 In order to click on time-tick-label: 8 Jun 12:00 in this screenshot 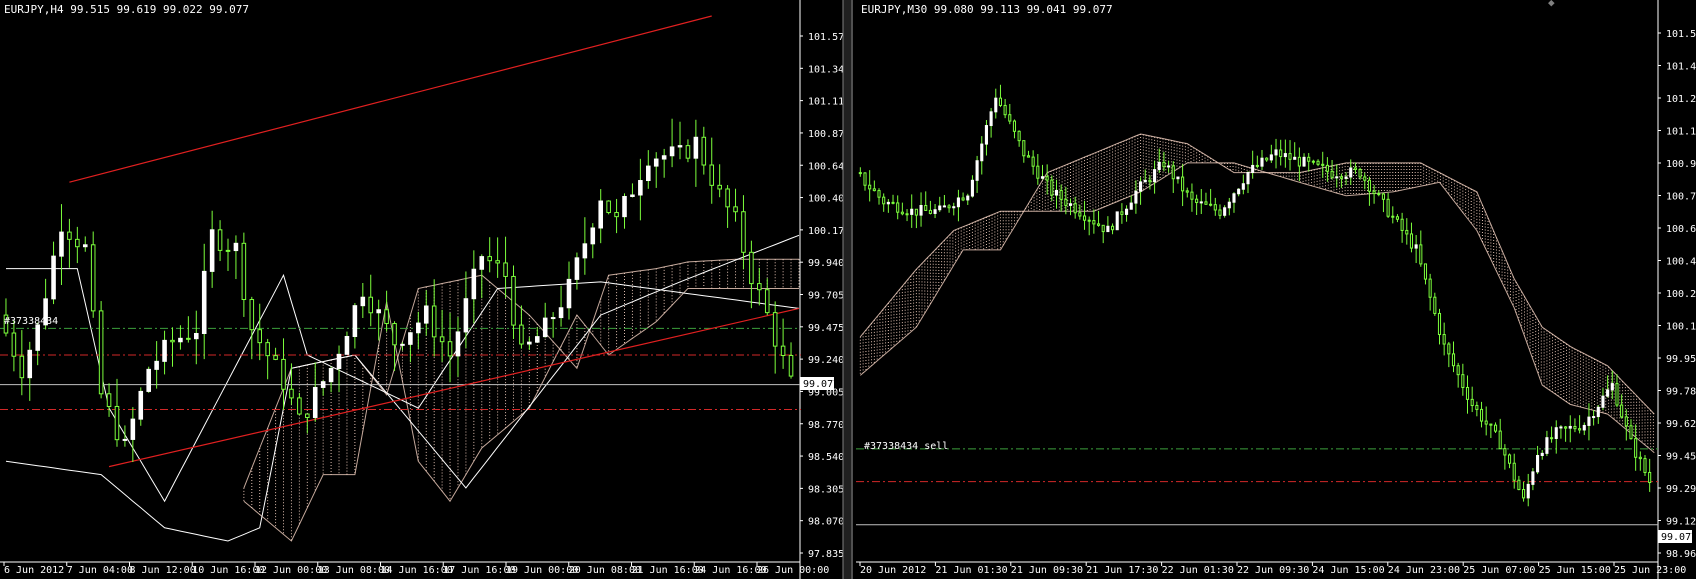, I will do `click(163, 570)`.